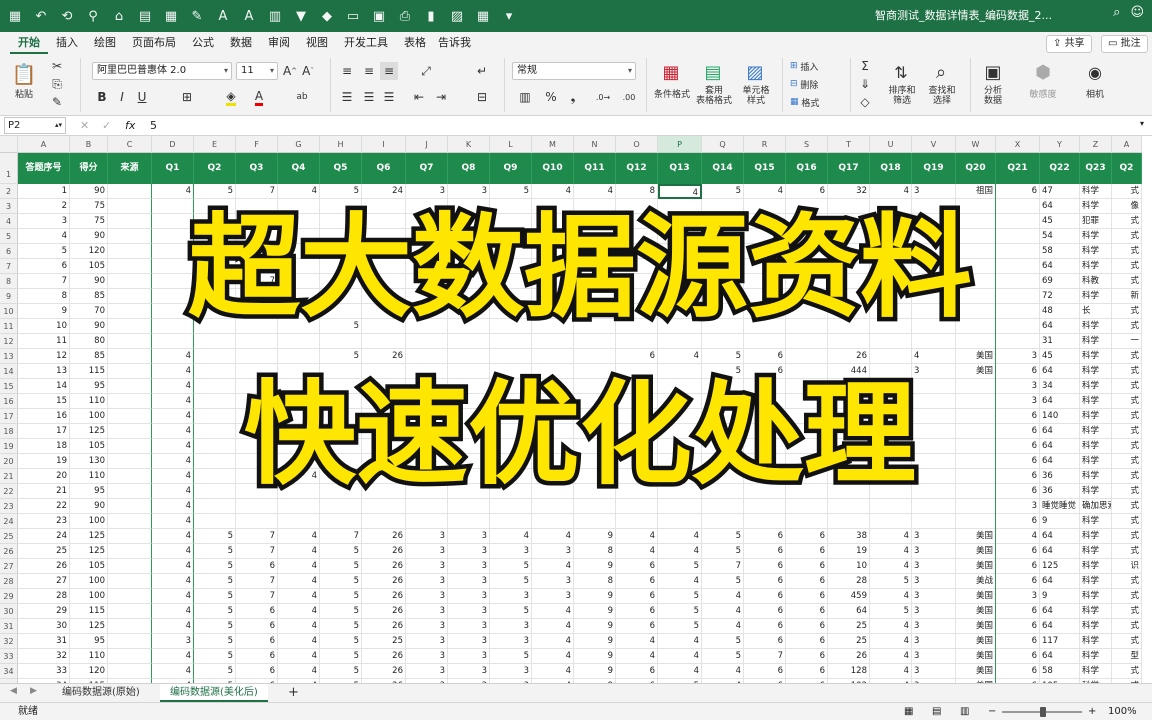 The image size is (1152, 720). What do you see at coordinates (44, 641) in the screenshot?
I see `table-cell: 31` at bounding box center [44, 641].